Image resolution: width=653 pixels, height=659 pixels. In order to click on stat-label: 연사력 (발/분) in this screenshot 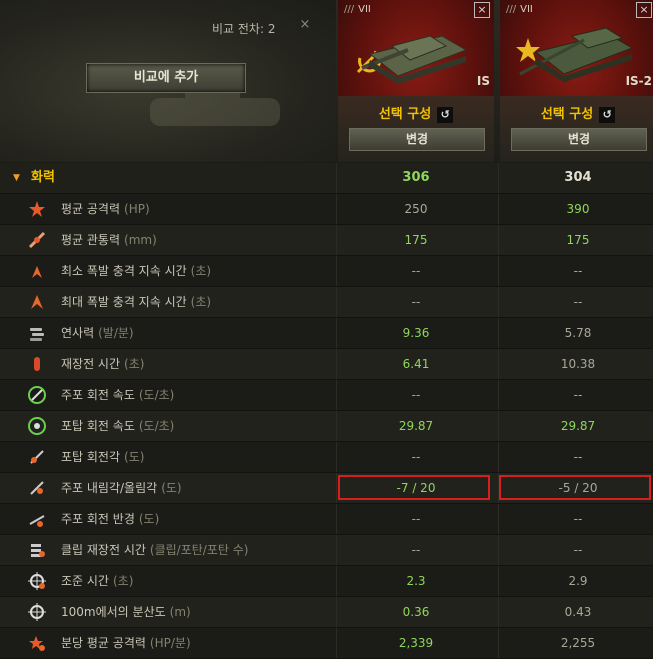, I will do `click(97, 333)`.